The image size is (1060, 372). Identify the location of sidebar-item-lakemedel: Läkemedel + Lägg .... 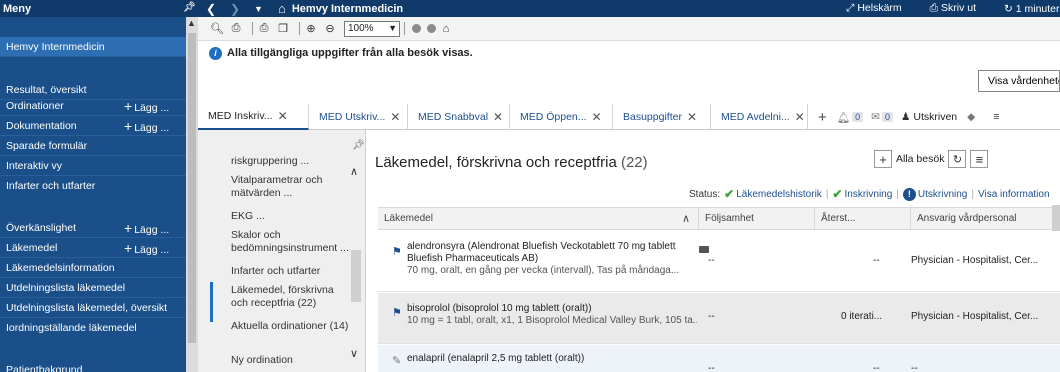
(93, 248).